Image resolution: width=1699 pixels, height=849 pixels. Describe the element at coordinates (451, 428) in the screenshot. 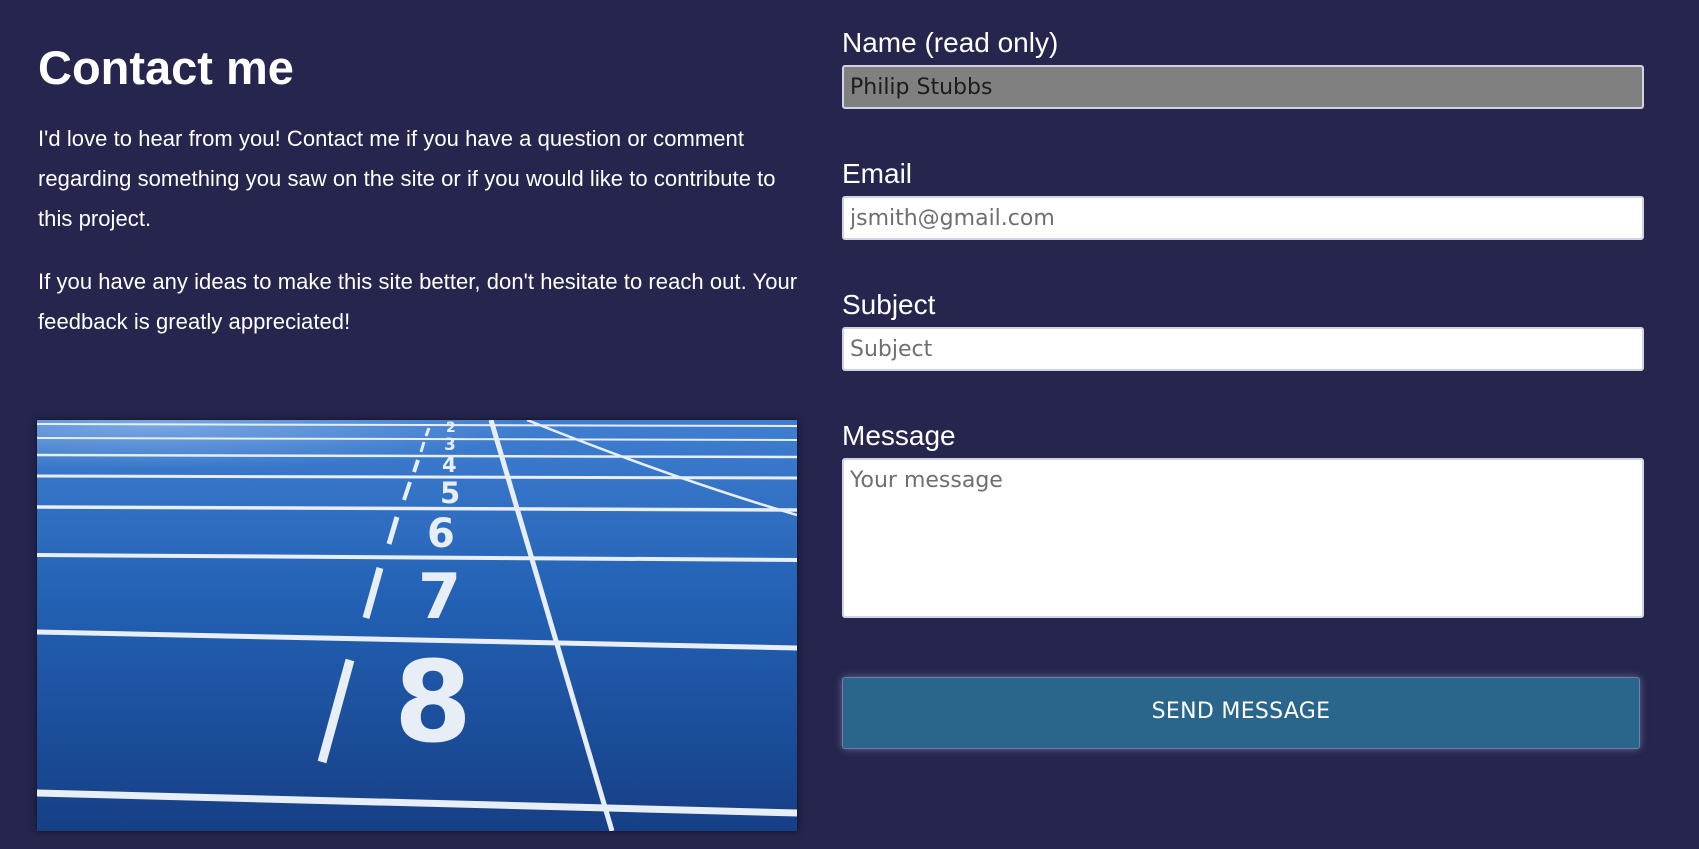

I see `lane-number-2: 2` at that location.